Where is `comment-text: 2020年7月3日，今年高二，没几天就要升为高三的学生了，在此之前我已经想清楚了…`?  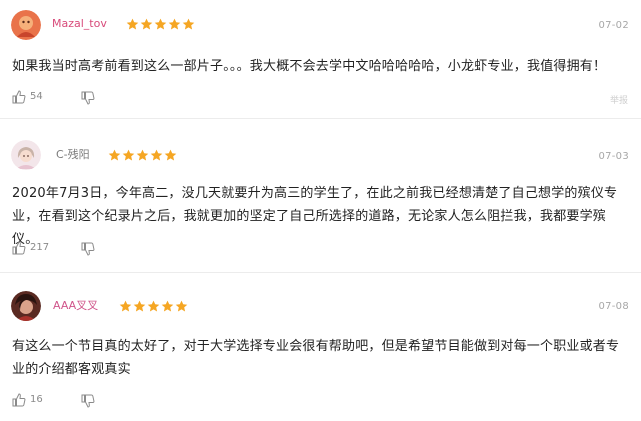
comment-text: 2020年7月3日，今年高二，没几天就要升为高三的学生了，在此之前我已经想清楚了… is located at coordinates (315, 216).